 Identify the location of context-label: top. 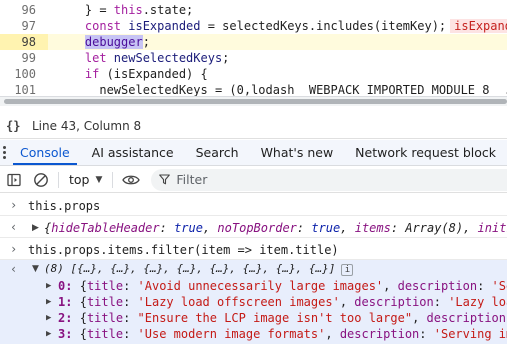
(79, 179).